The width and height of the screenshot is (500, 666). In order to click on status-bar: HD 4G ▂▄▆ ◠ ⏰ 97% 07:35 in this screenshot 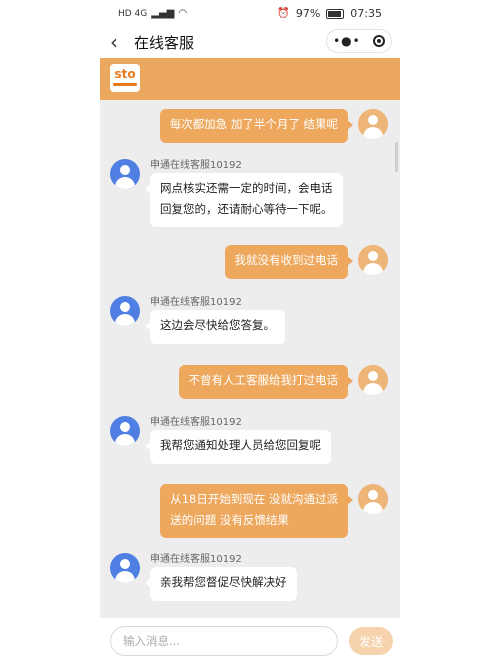, I will do `click(250, 14)`.